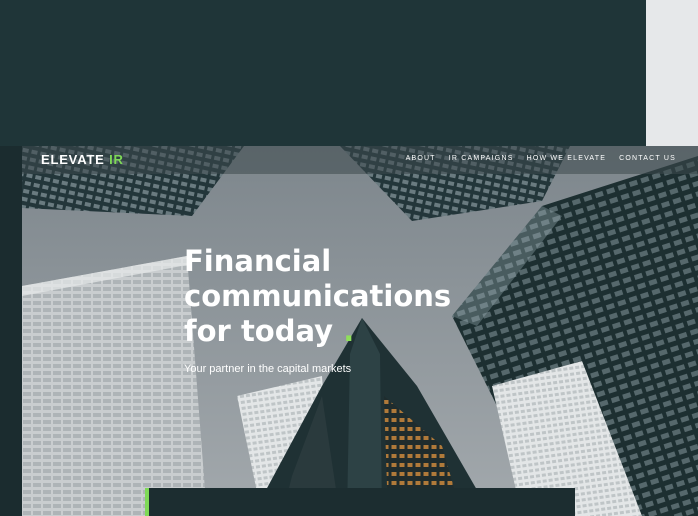 The height and width of the screenshot is (516, 698). I want to click on hero-title-line-3-text: for today, so click(259, 331).